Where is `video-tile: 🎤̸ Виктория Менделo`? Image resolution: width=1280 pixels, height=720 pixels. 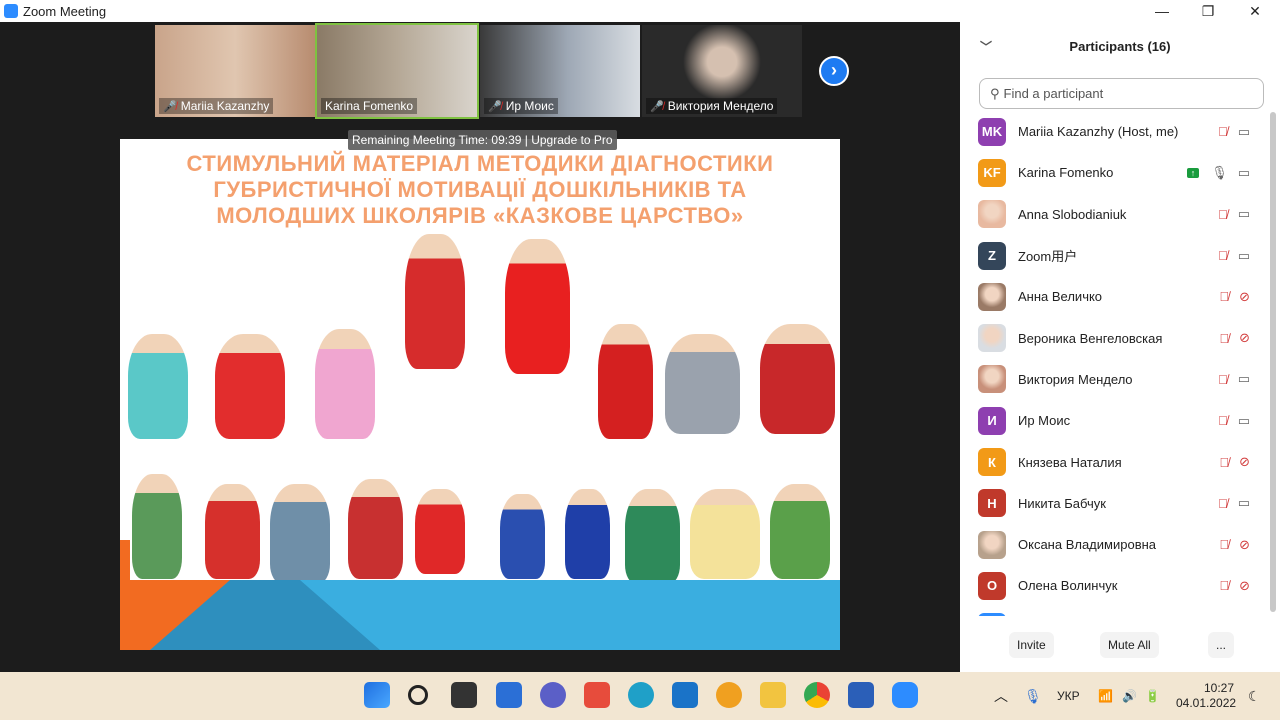 video-tile: 🎤̸ Виктория Менделo is located at coordinates (722, 71).